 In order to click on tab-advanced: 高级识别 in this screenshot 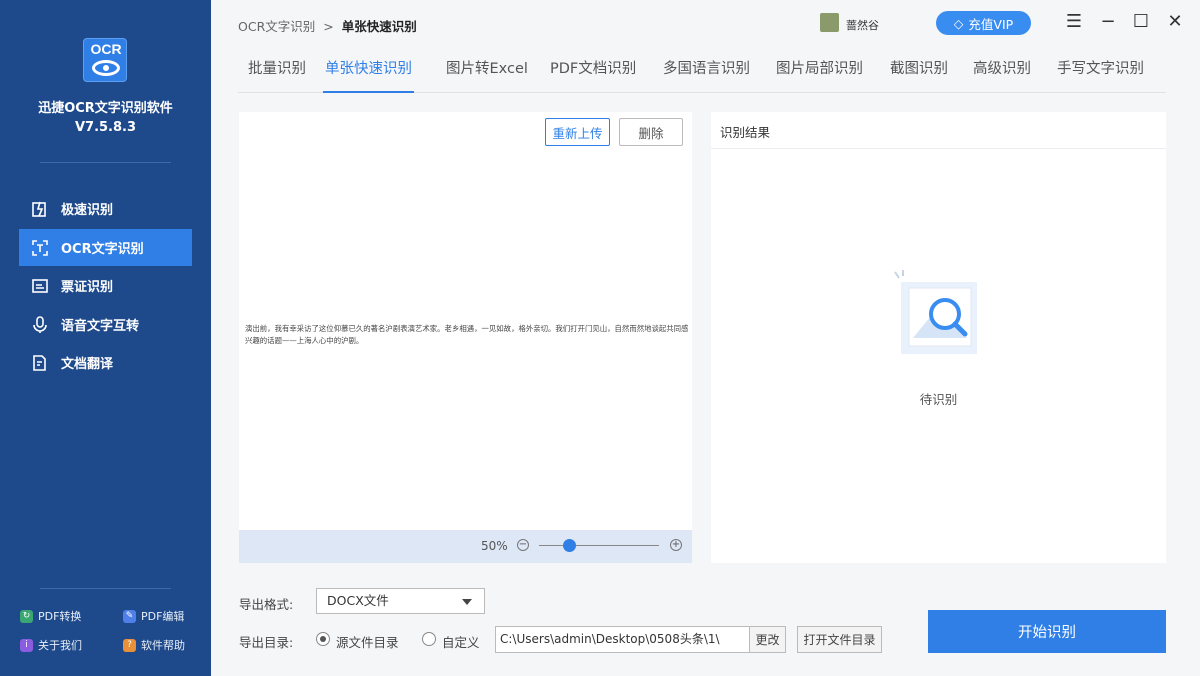, I will do `click(1002, 73)`.